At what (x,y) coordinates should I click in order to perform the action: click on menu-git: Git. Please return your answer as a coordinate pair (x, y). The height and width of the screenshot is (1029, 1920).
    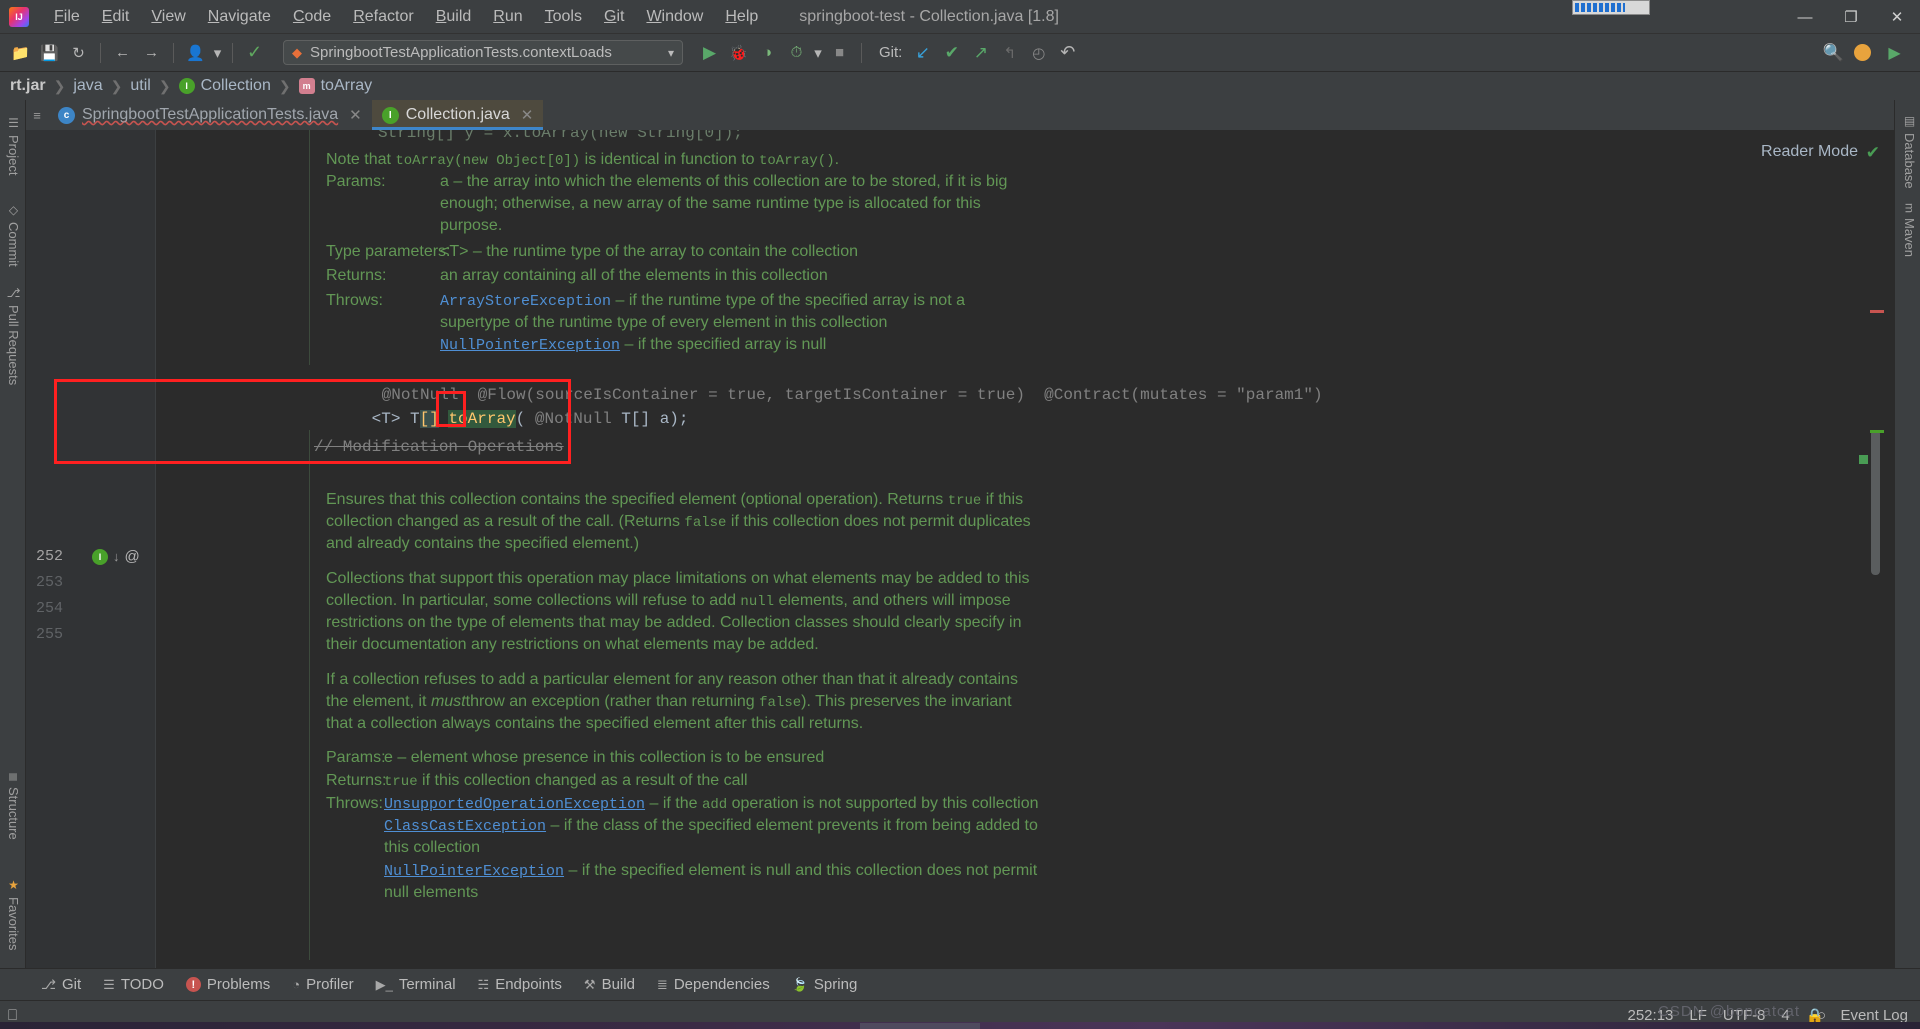
    Looking at the image, I should click on (614, 17).